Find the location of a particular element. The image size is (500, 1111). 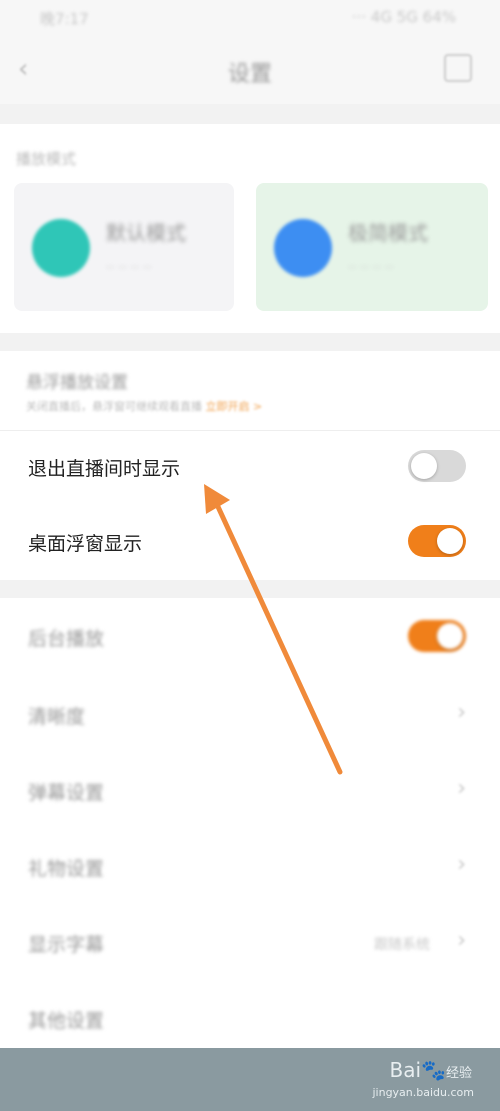

annotation-arrow is located at coordinates (273, 629).